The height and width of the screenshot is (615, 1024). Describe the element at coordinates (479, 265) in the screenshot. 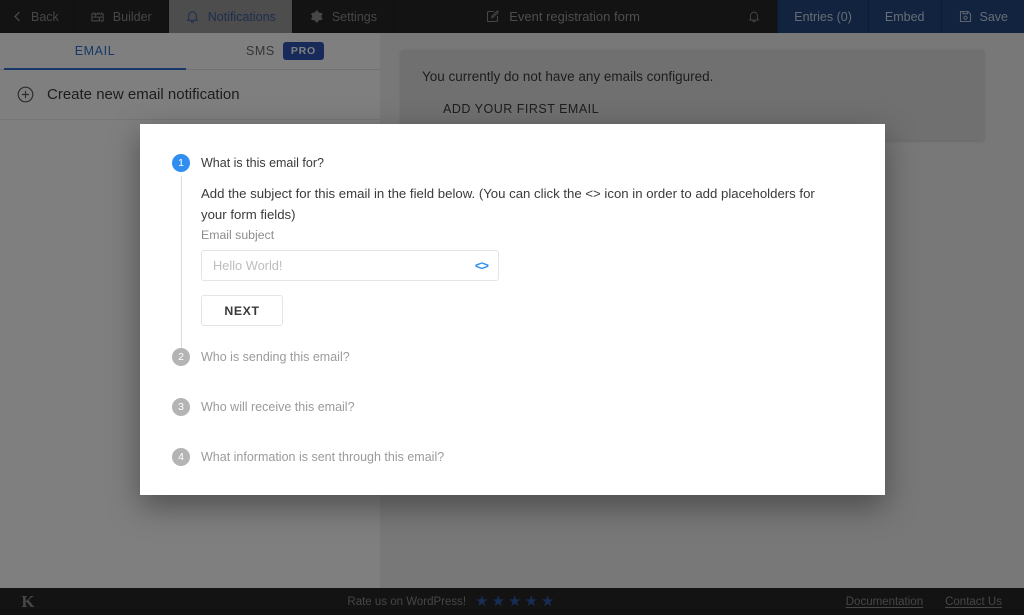

I see `code-placeholder-icon: <>` at that location.